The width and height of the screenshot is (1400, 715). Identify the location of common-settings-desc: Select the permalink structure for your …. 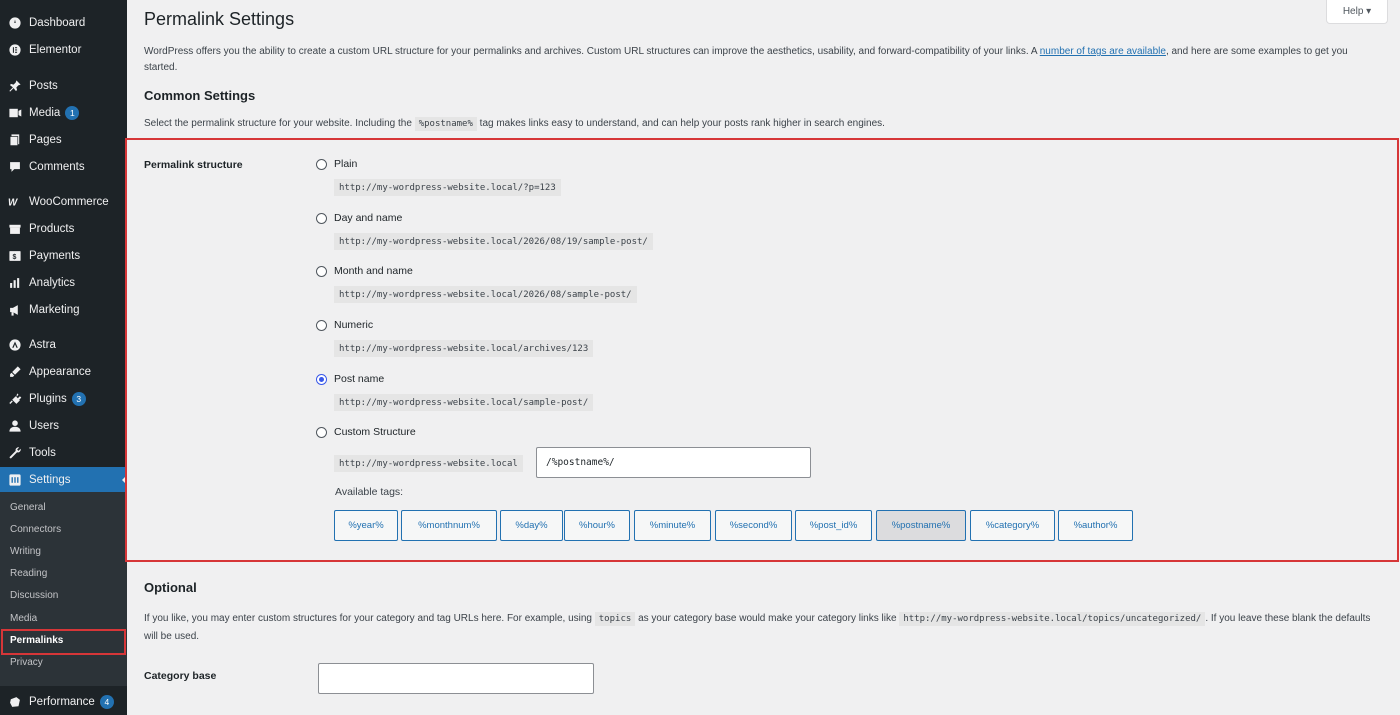
(514, 124).